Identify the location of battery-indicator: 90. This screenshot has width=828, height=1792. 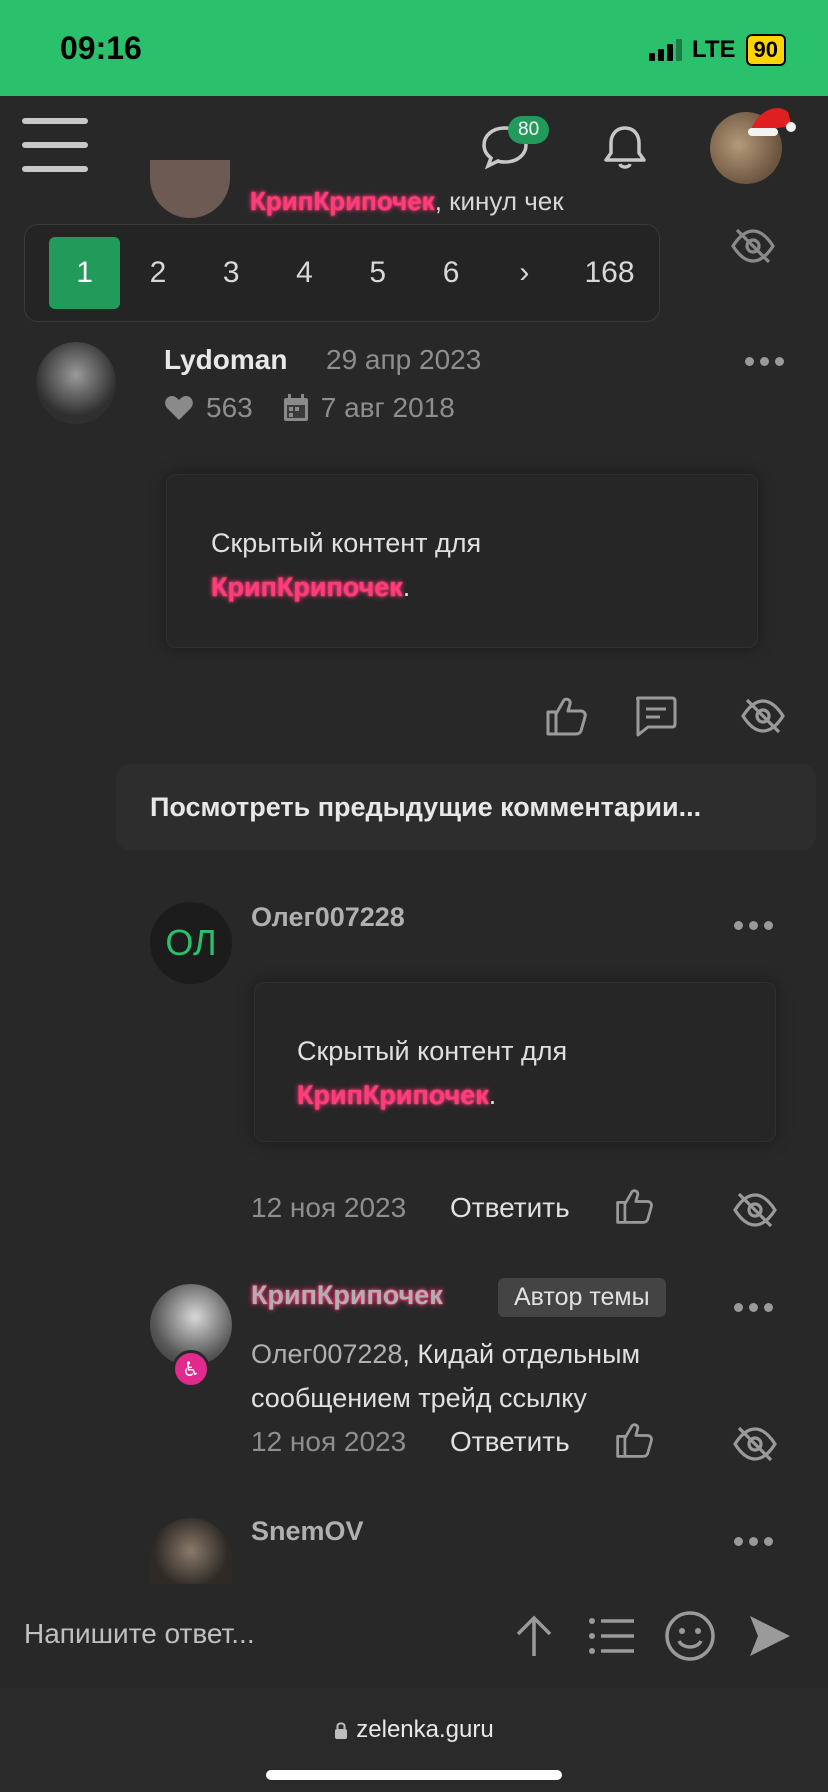
(765, 50).